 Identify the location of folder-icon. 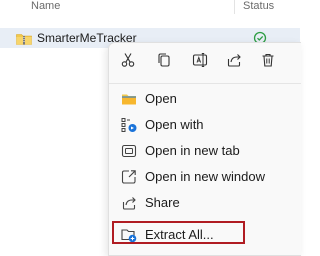
(129, 99).